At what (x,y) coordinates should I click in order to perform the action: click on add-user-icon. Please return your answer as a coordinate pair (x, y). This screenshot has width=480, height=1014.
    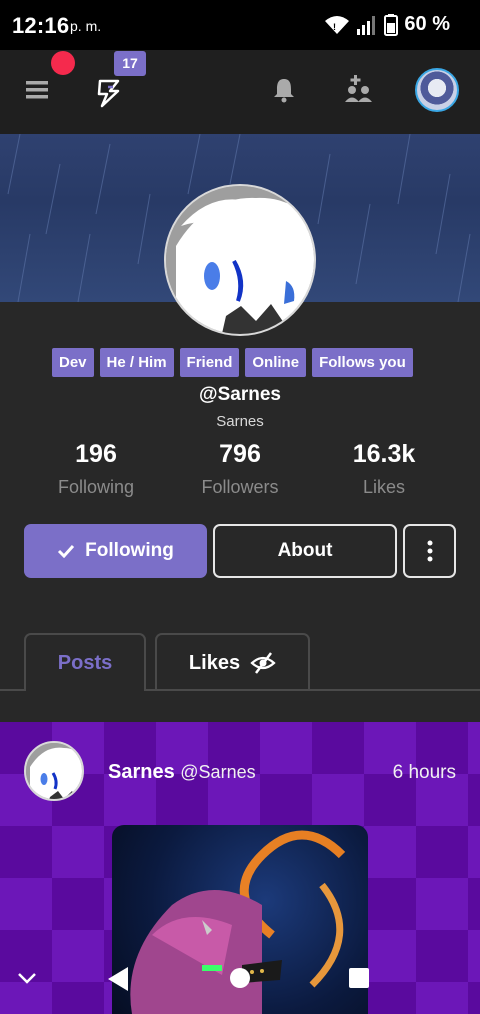
    Looking at the image, I should click on (359, 89).